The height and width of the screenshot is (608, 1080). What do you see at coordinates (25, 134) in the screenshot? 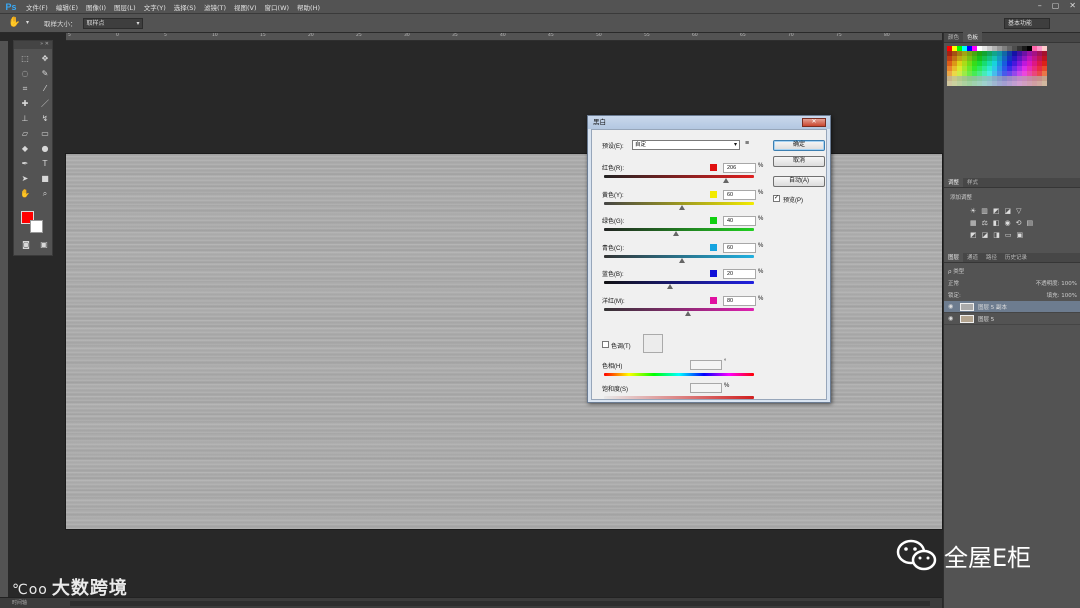
I see `eraser-tool-icon: ▱` at bounding box center [25, 134].